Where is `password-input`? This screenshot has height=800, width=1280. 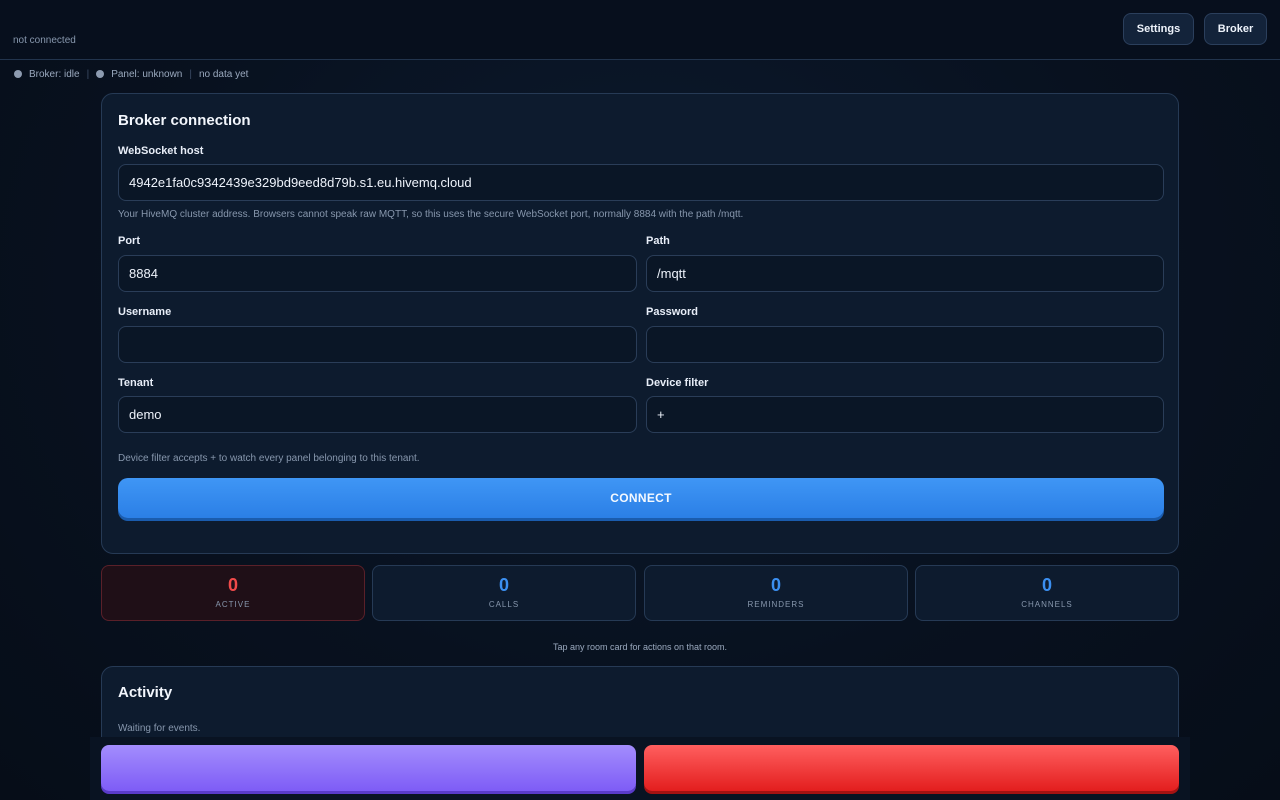
password-input is located at coordinates (905, 344).